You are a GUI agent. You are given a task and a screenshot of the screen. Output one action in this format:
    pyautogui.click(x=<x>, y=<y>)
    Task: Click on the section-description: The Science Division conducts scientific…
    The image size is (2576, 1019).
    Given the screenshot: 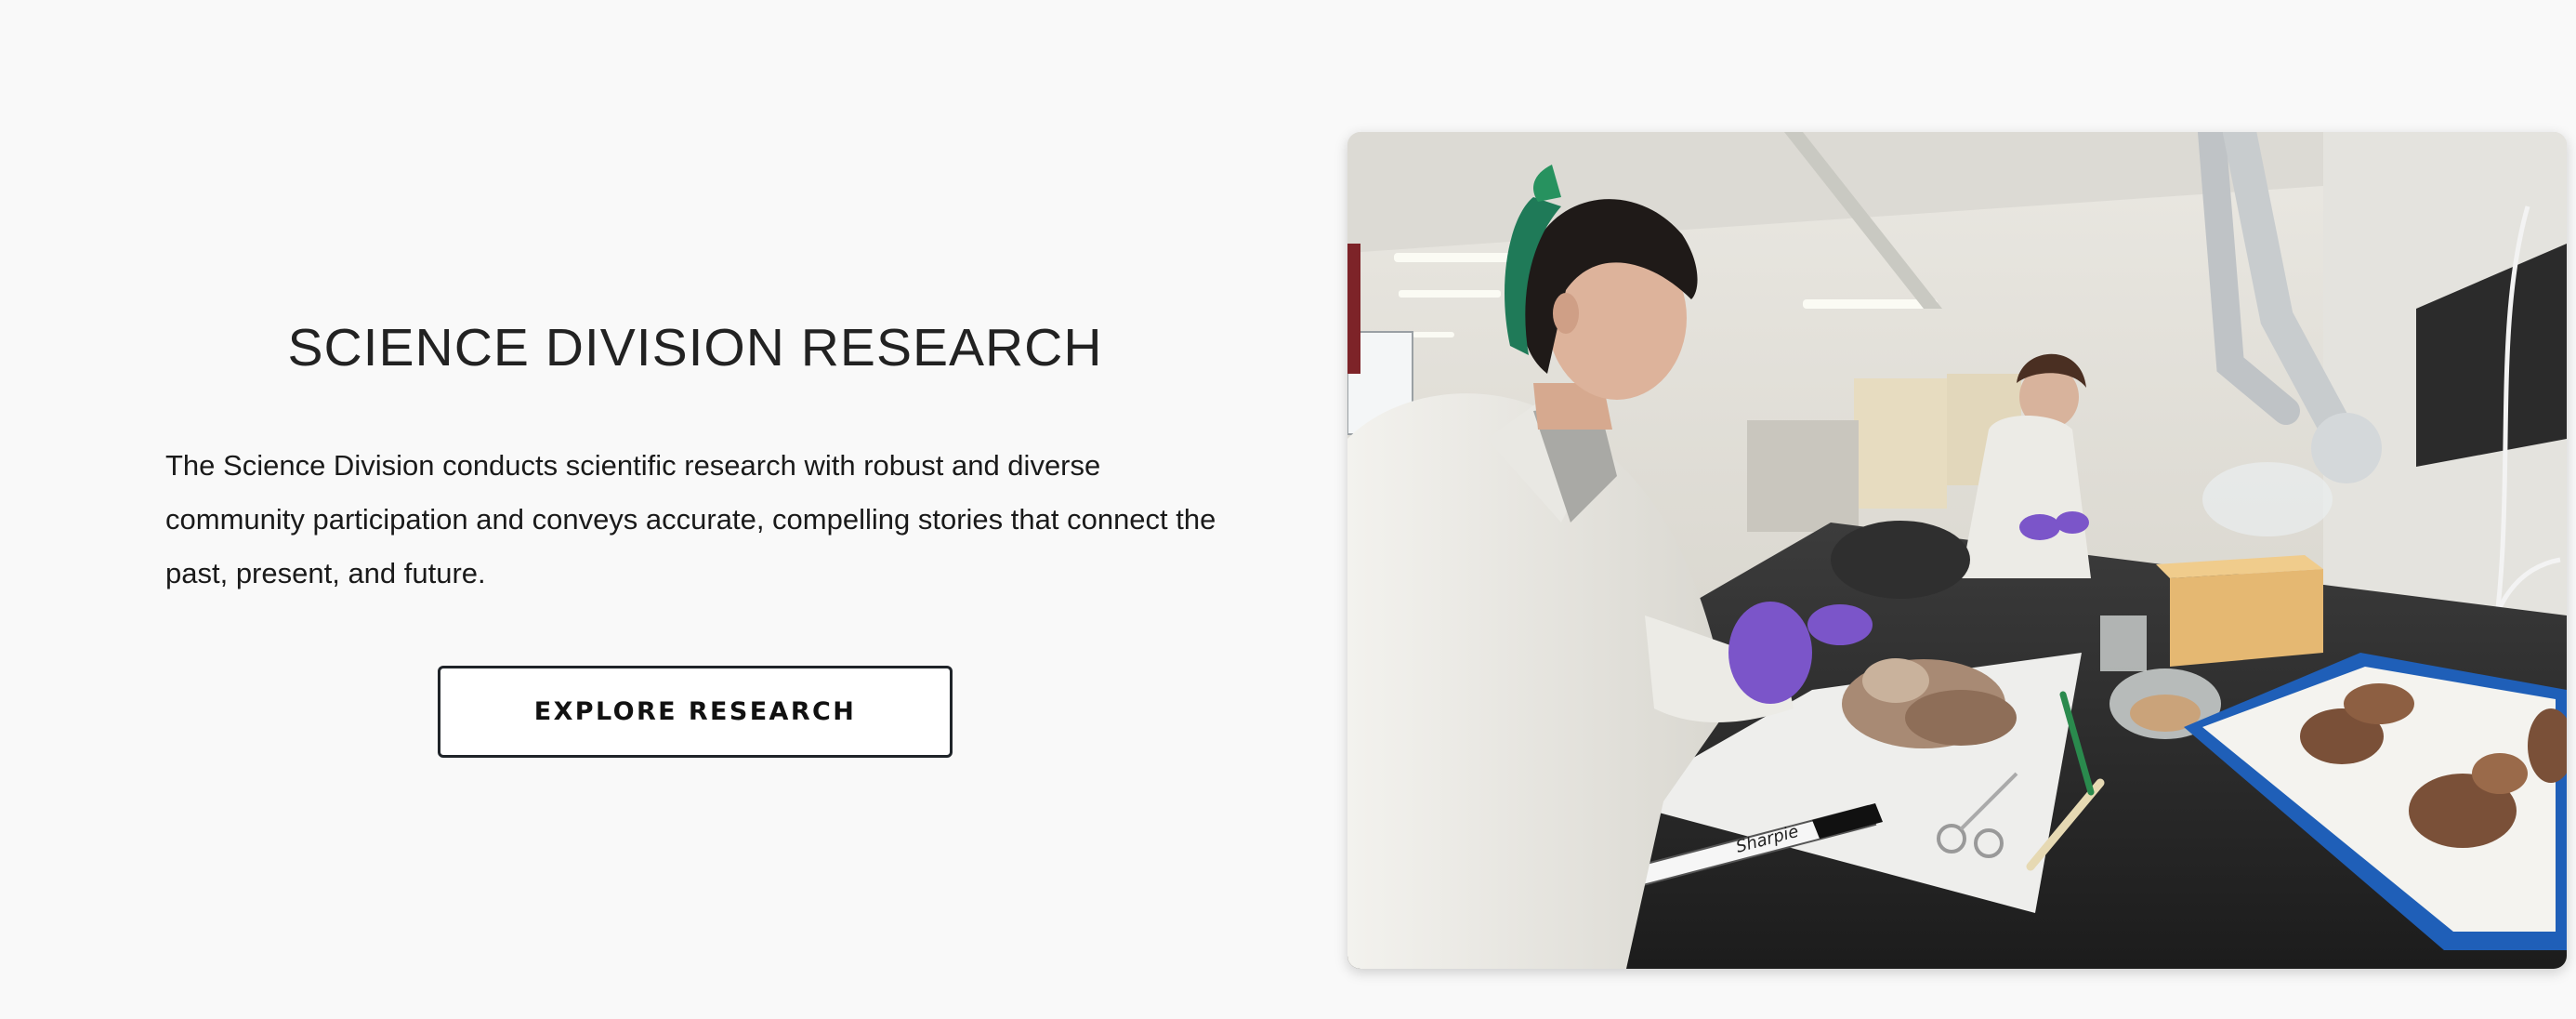 What is the action you would take?
    pyautogui.click(x=690, y=520)
    